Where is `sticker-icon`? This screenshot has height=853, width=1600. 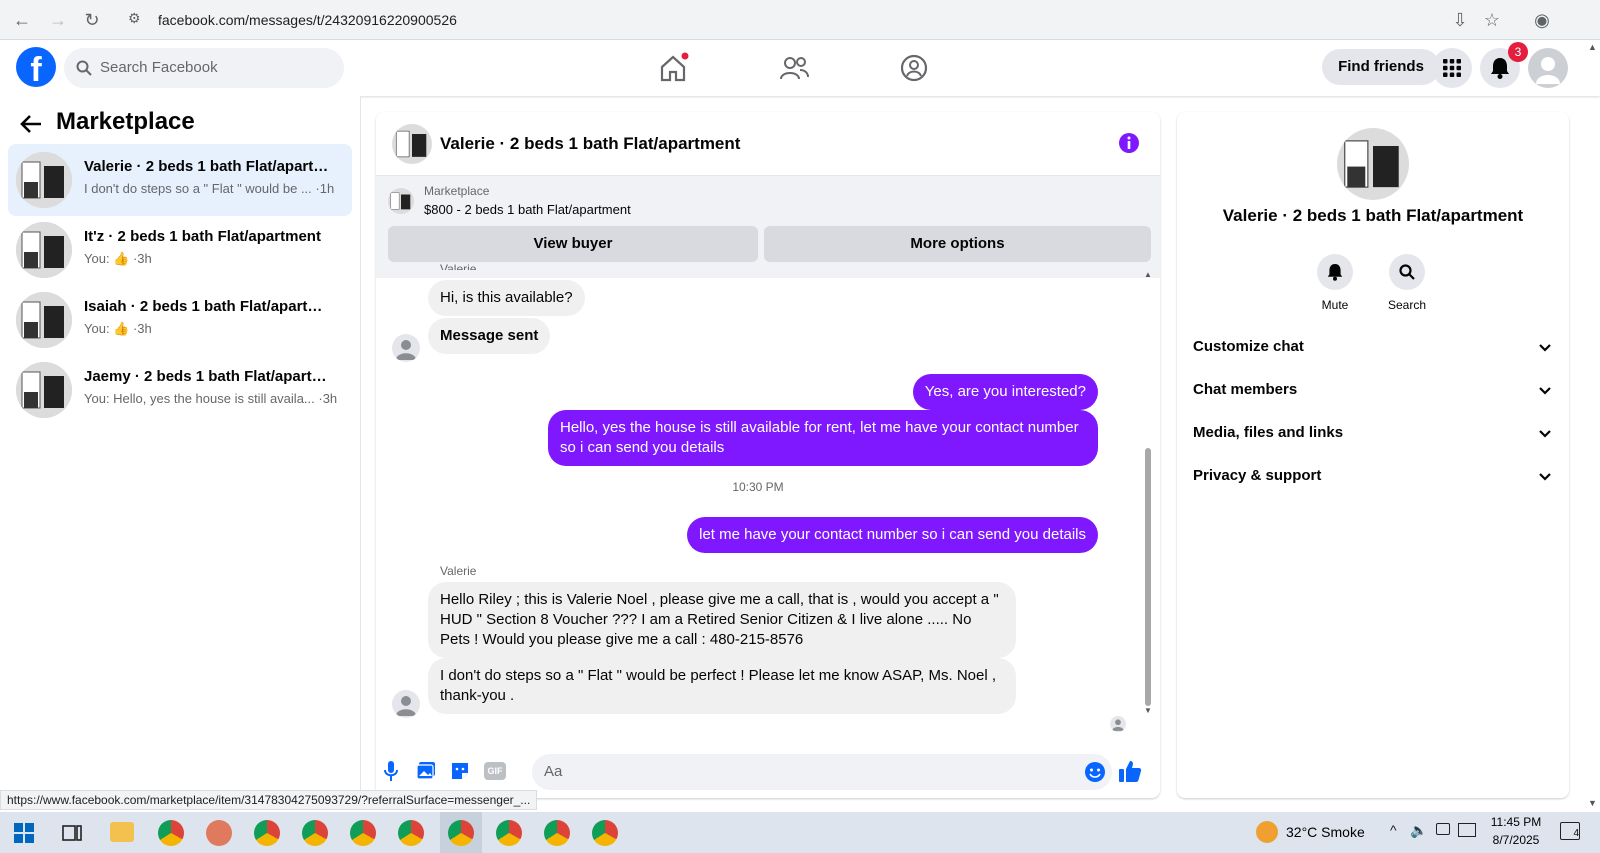
sticker-icon is located at coordinates (460, 771).